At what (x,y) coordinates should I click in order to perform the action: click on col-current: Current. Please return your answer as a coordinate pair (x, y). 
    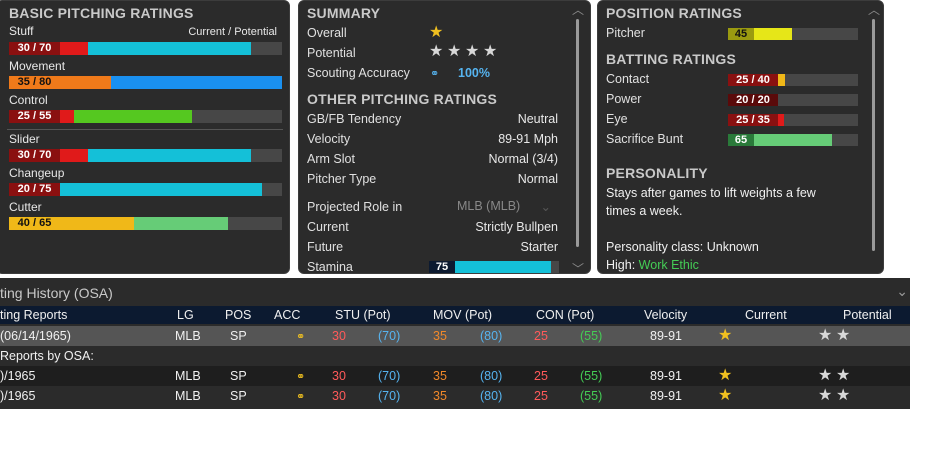
    Looking at the image, I should click on (766, 315).